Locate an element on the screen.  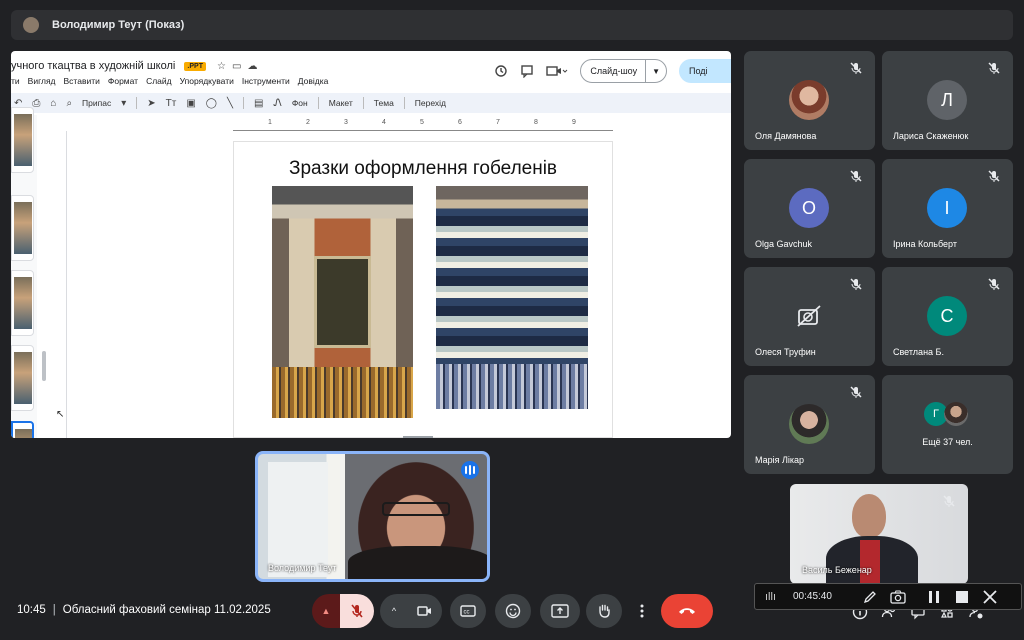
present-screen-button is located at coordinates (560, 611).